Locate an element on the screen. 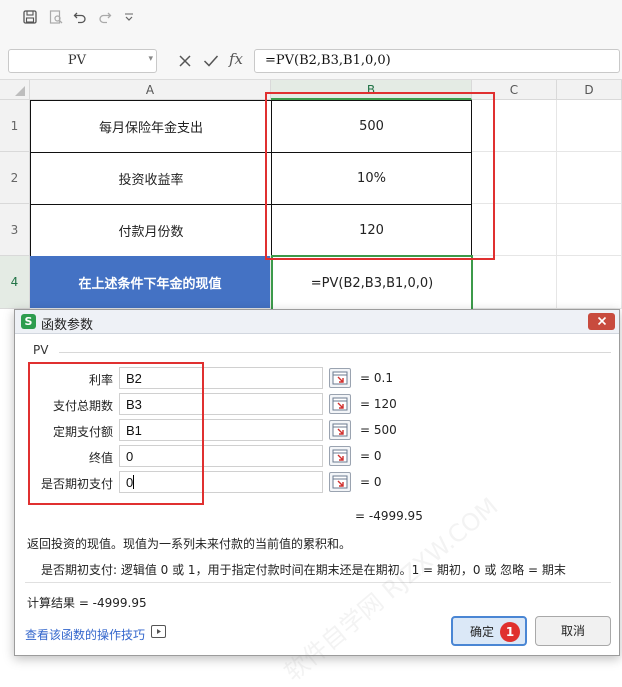 The width and height of the screenshot is (622, 687). calc-result: 计算结果 = -4999.95 is located at coordinates (87, 603).